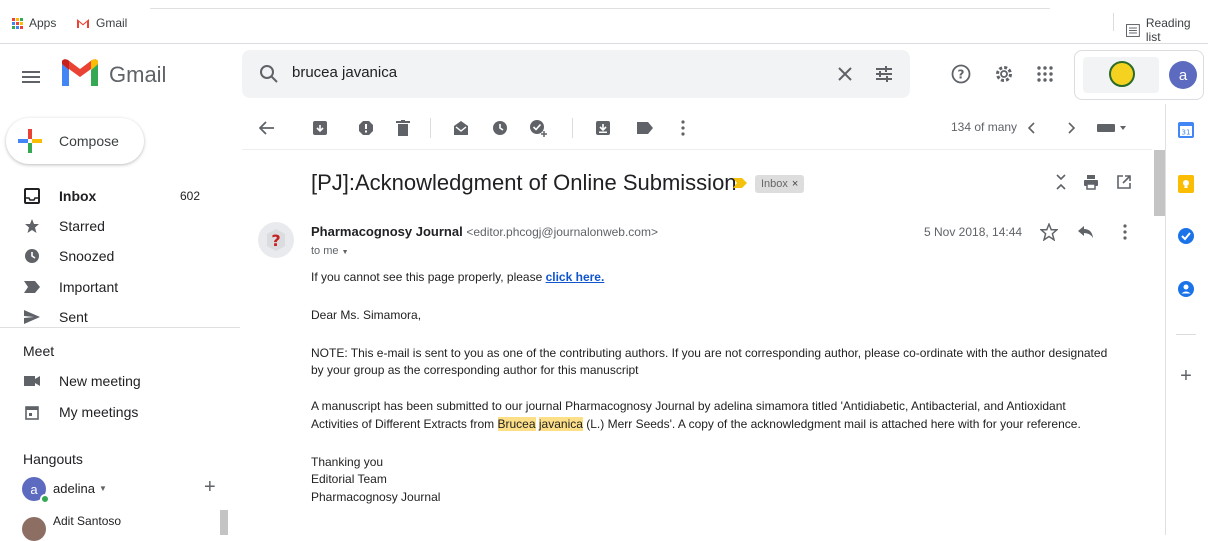 Image resolution: width=1208 pixels, height=541 pixels. Describe the element at coordinates (1121, 75) in the screenshot. I see `organization-logo` at that location.